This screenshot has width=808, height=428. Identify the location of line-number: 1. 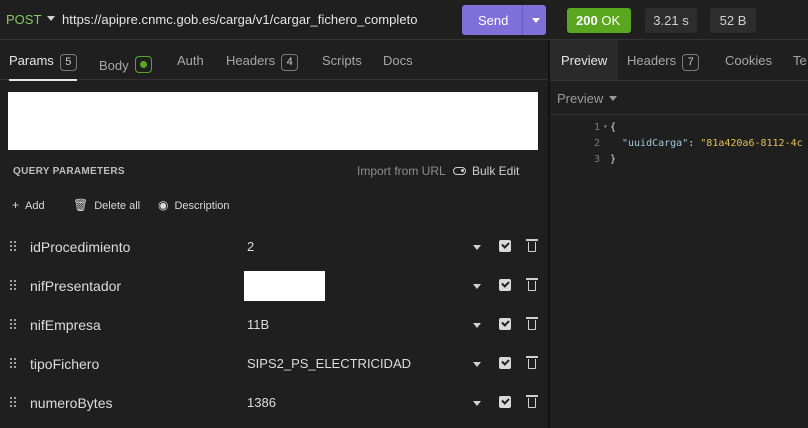
(596, 127).